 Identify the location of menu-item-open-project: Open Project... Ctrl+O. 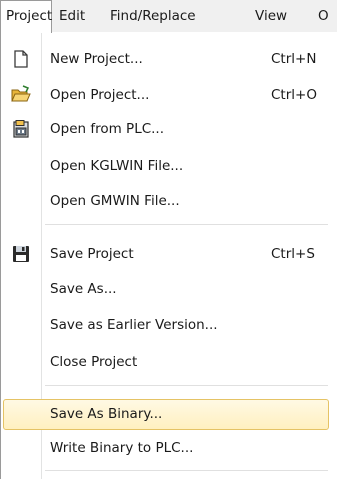
(166, 95).